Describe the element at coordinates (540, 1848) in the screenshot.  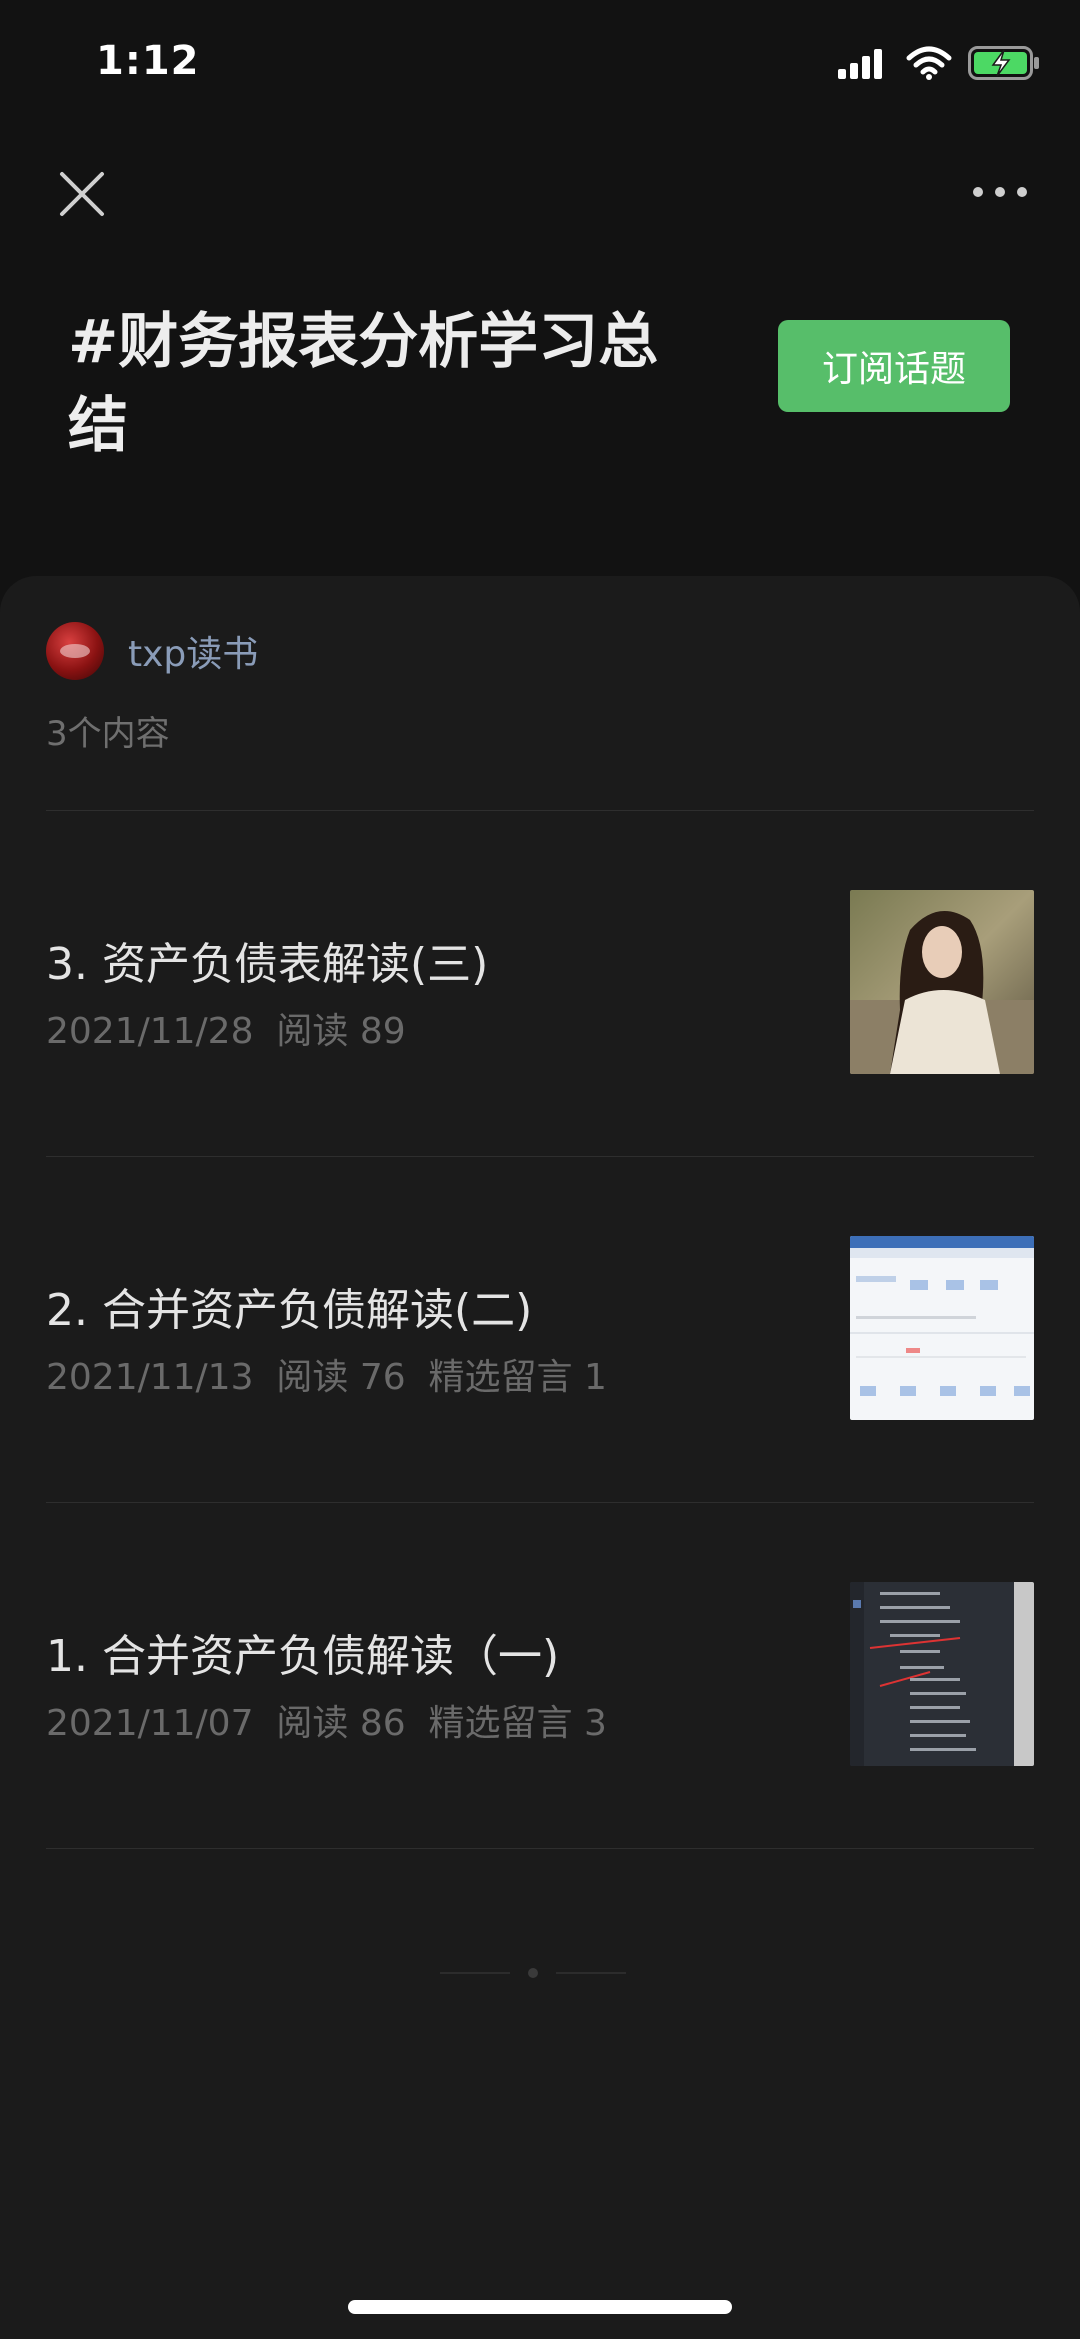
I see `divider` at that location.